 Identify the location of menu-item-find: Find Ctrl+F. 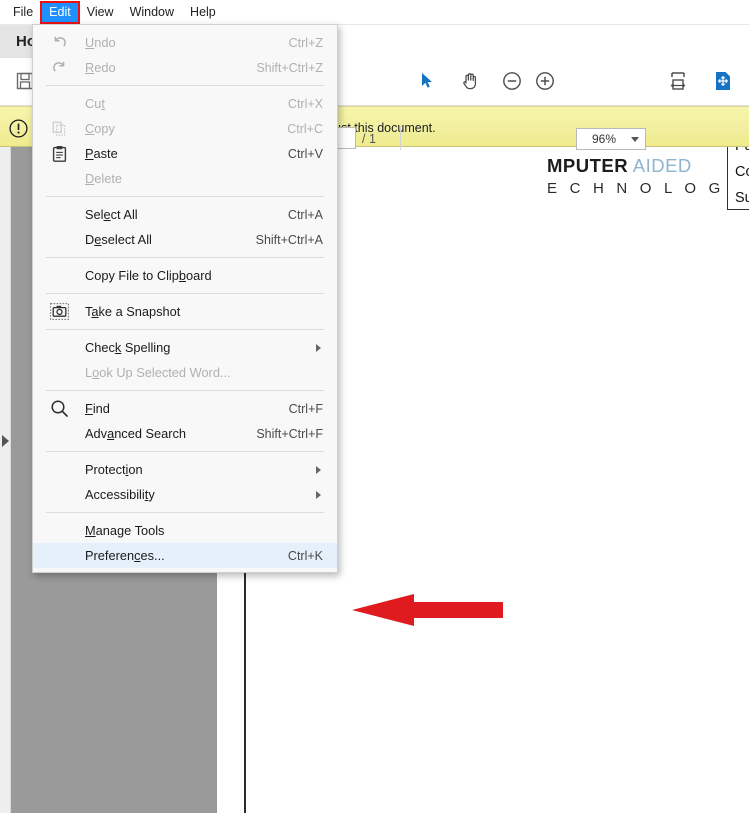
(185, 408).